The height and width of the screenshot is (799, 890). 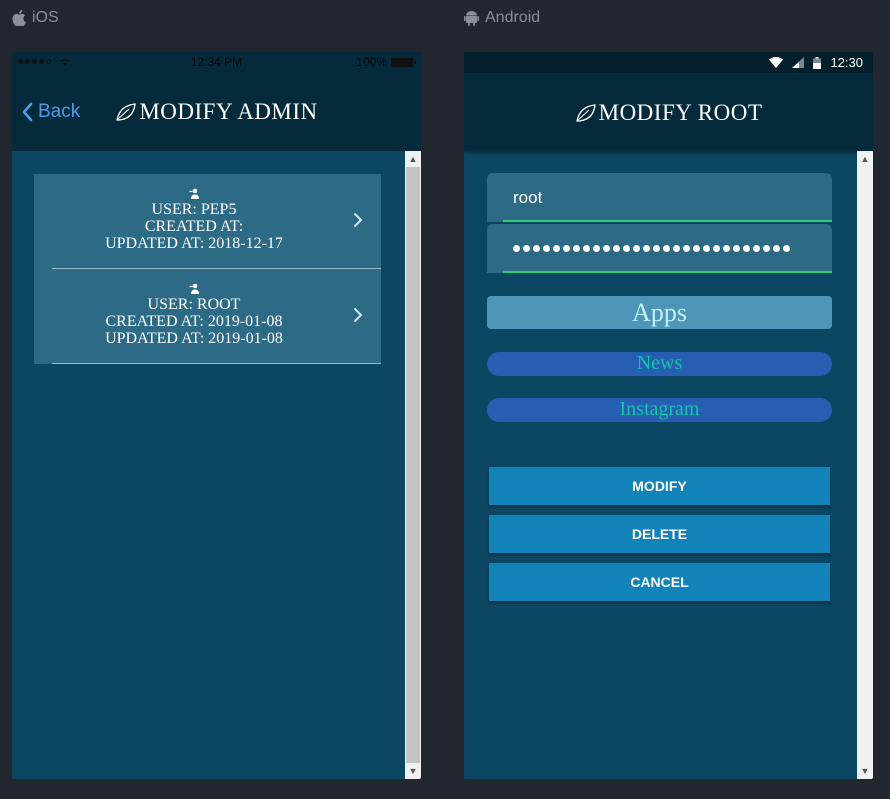 I want to click on admin-updated: UPDATED AT: 2019-01-08, so click(x=194, y=338).